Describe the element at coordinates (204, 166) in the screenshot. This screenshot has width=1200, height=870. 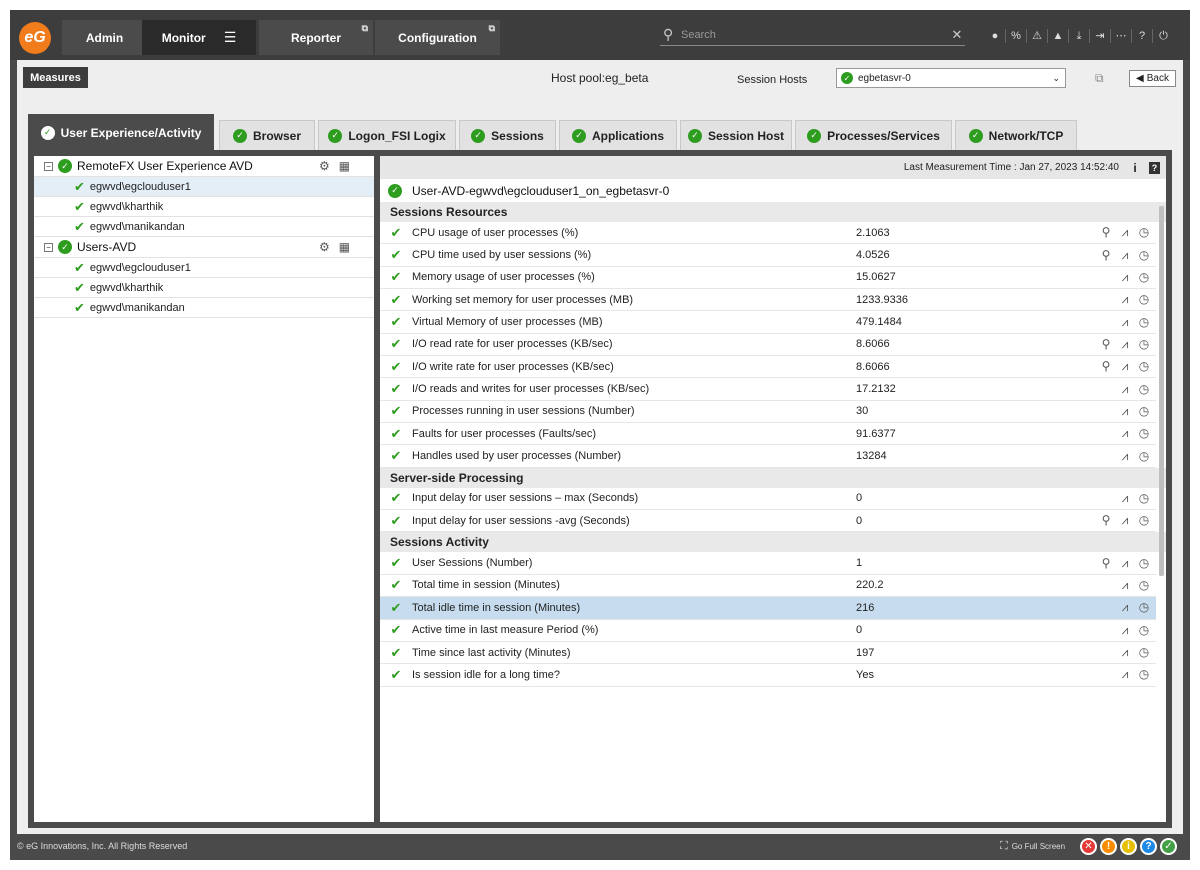
I see `tree-group: − ✓ RemoteFX User Experience AVD ⚙ ▦` at that location.